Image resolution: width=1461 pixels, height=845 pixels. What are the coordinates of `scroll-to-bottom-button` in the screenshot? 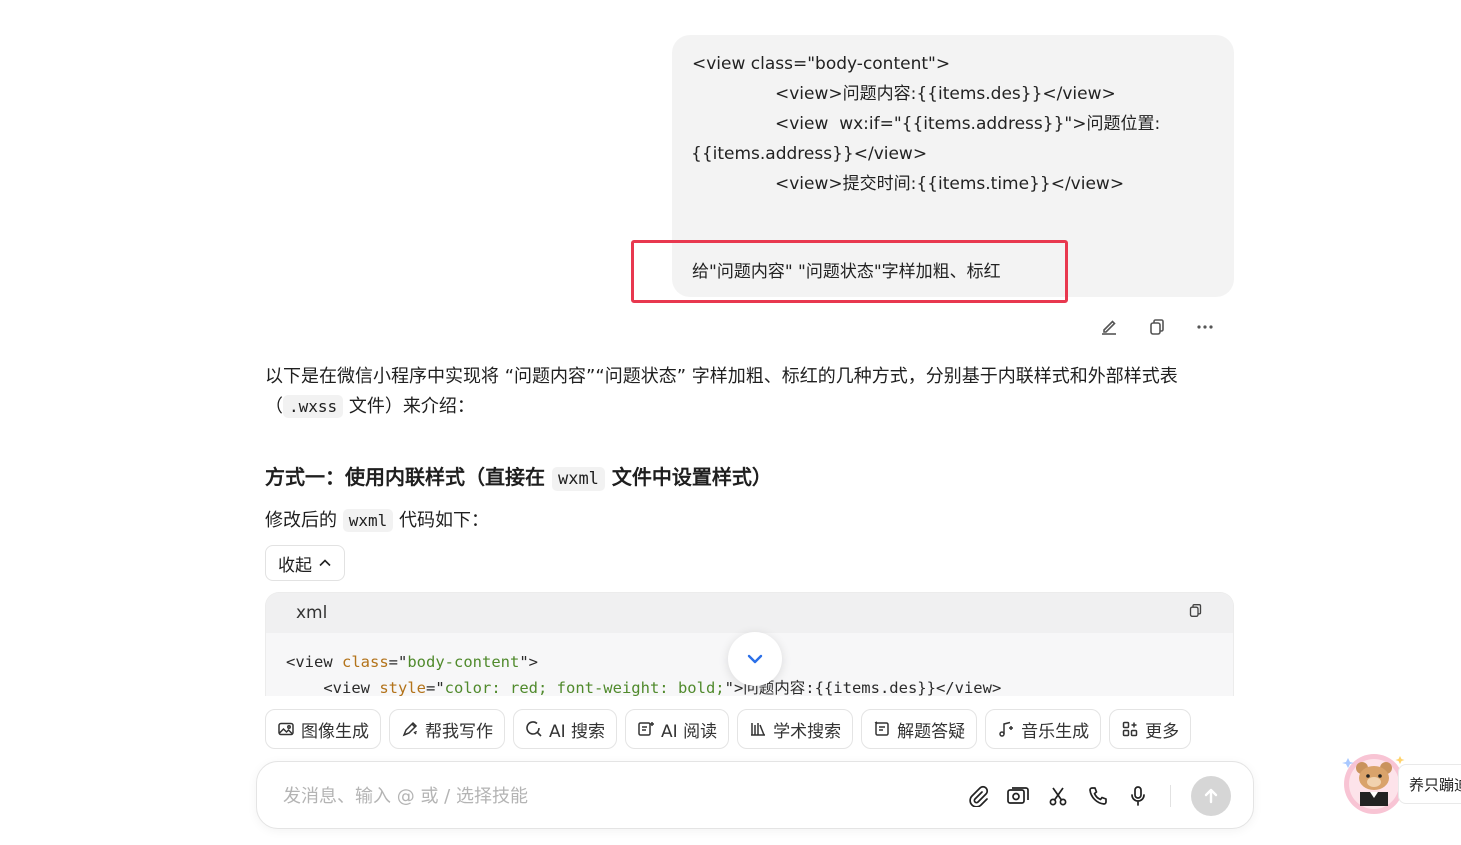 It's located at (755, 659).